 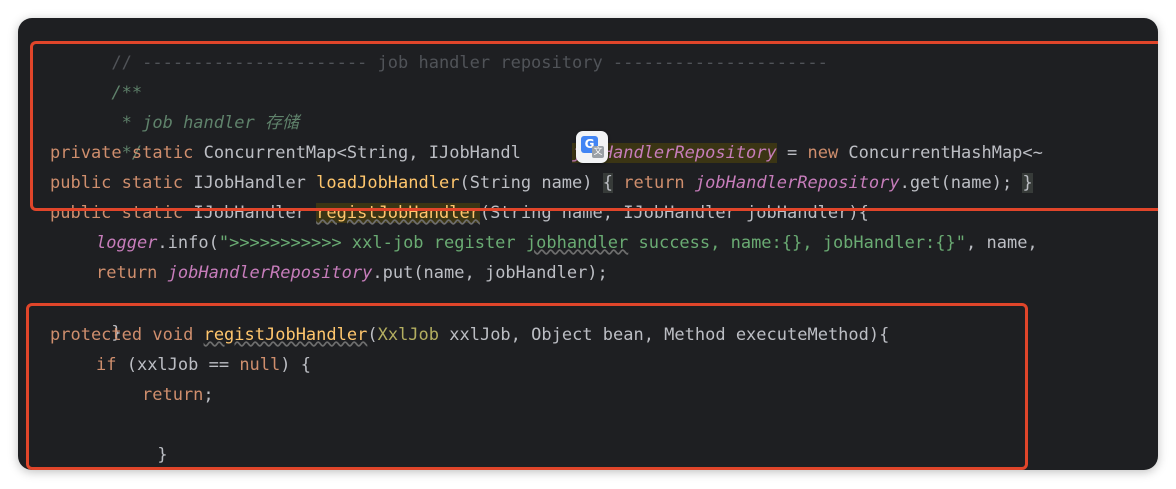 What do you see at coordinates (372, 243) in the screenshot?
I see `string-literal-part1: ">>>>>>>>>>> xxl-job register` at bounding box center [372, 243].